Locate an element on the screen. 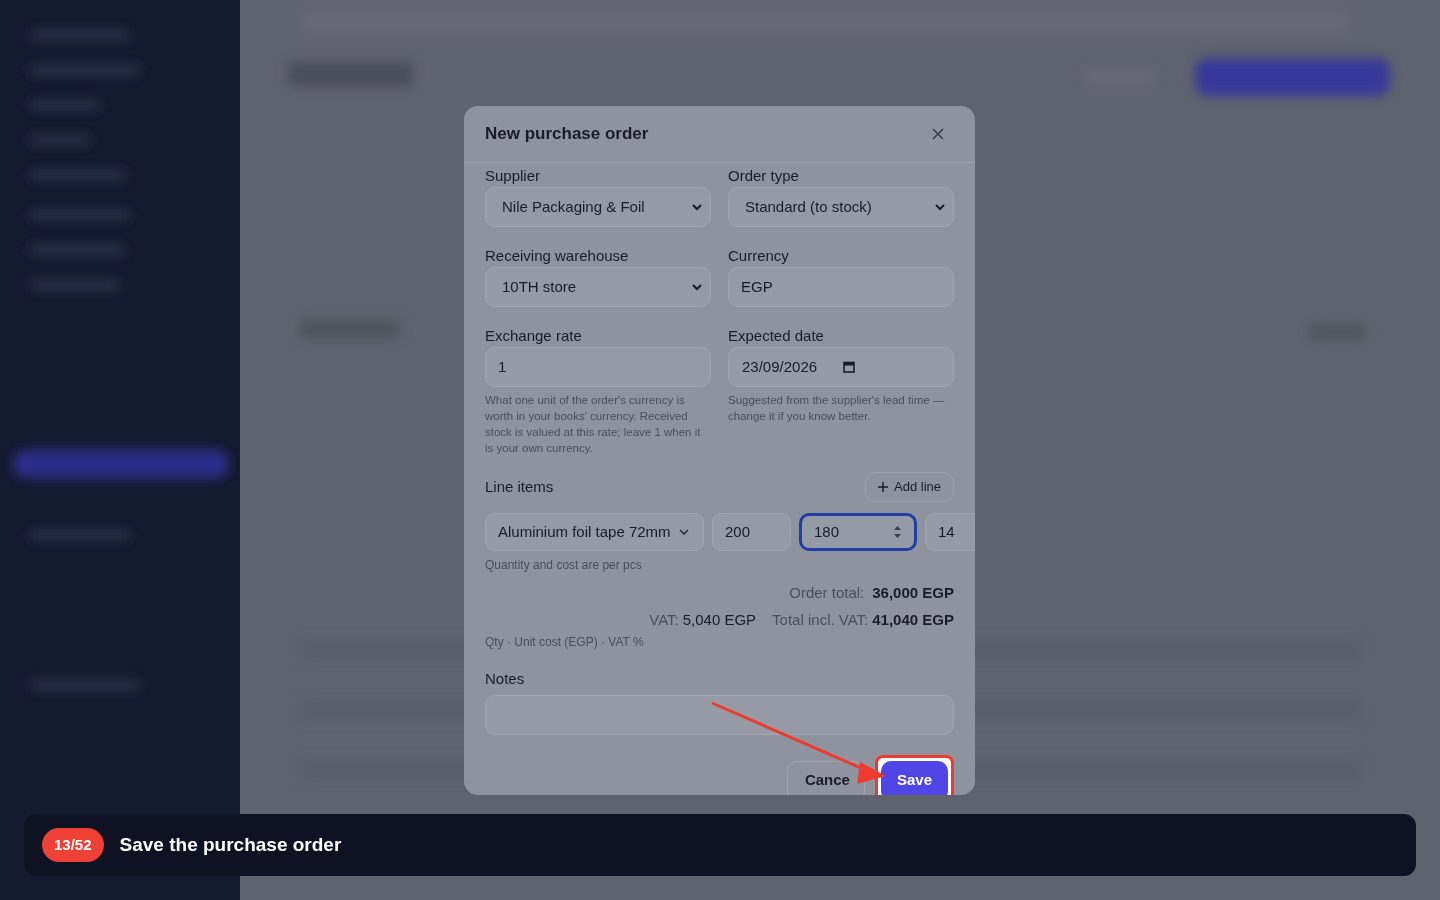  total-incl-vat-value: 41,040 EGP is located at coordinates (913, 619).